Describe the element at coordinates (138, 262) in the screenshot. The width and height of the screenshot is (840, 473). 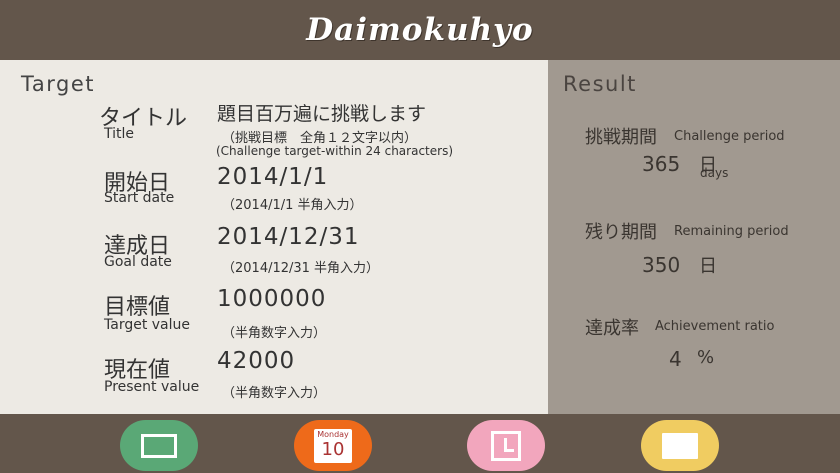
I see `goal-date-label-en: Goal date` at that location.